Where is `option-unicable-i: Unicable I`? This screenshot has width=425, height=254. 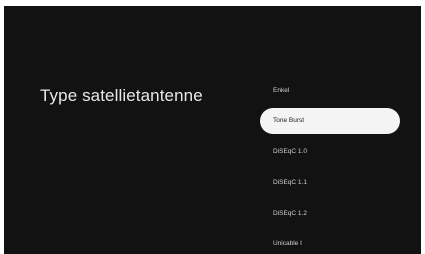 option-unicable-i: Unicable I is located at coordinates (330, 242).